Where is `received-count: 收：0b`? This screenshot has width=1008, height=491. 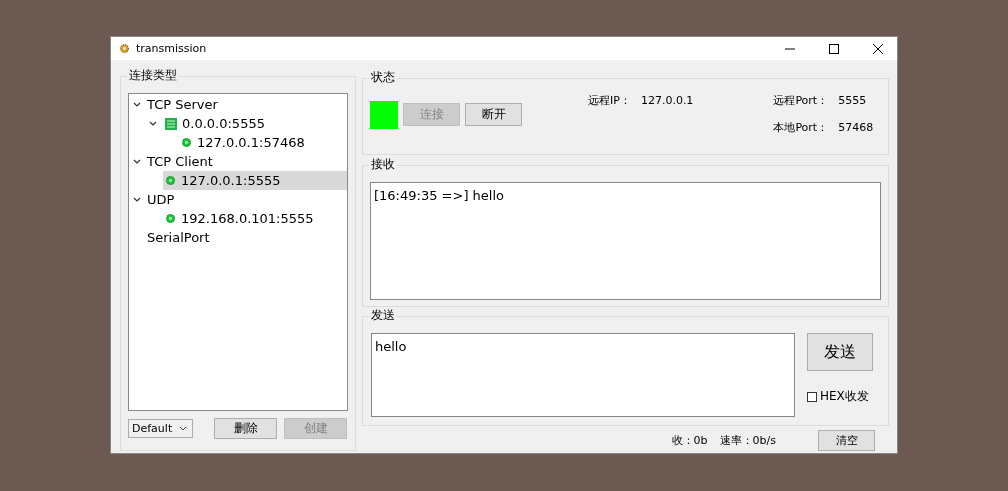
received-count: 收：0b is located at coordinates (689, 440).